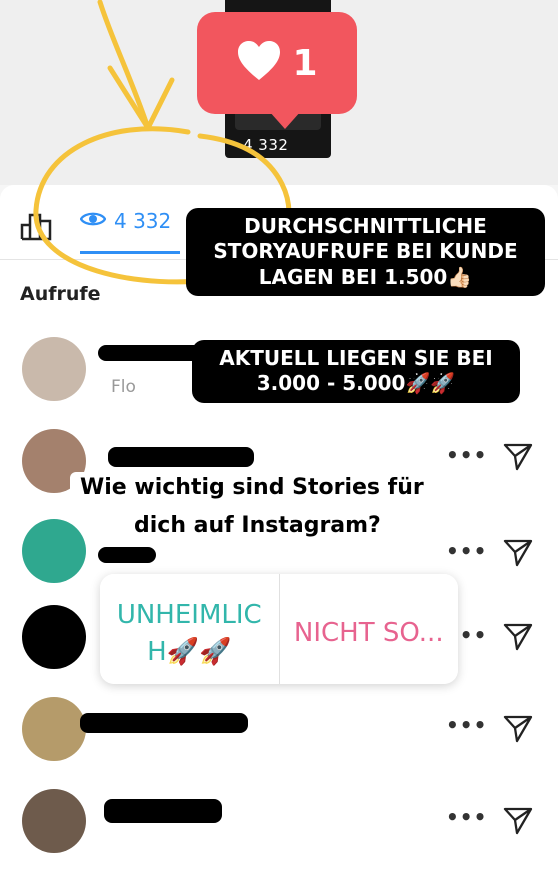  What do you see at coordinates (252, 487) in the screenshot?
I see `question-line-1: Wie wichtig sind Stories für` at bounding box center [252, 487].